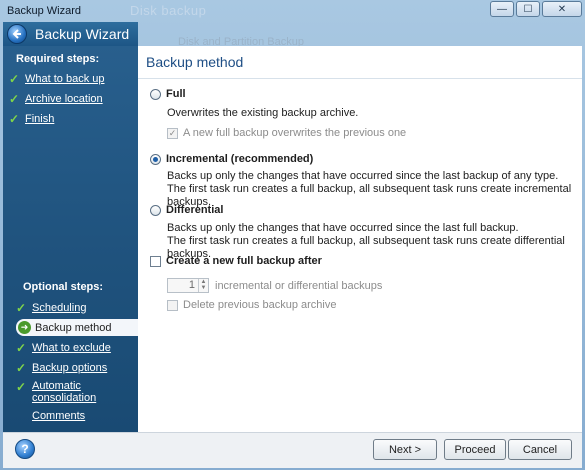  I want to click on stepper-down-icon: ▼, so click(203, 288).